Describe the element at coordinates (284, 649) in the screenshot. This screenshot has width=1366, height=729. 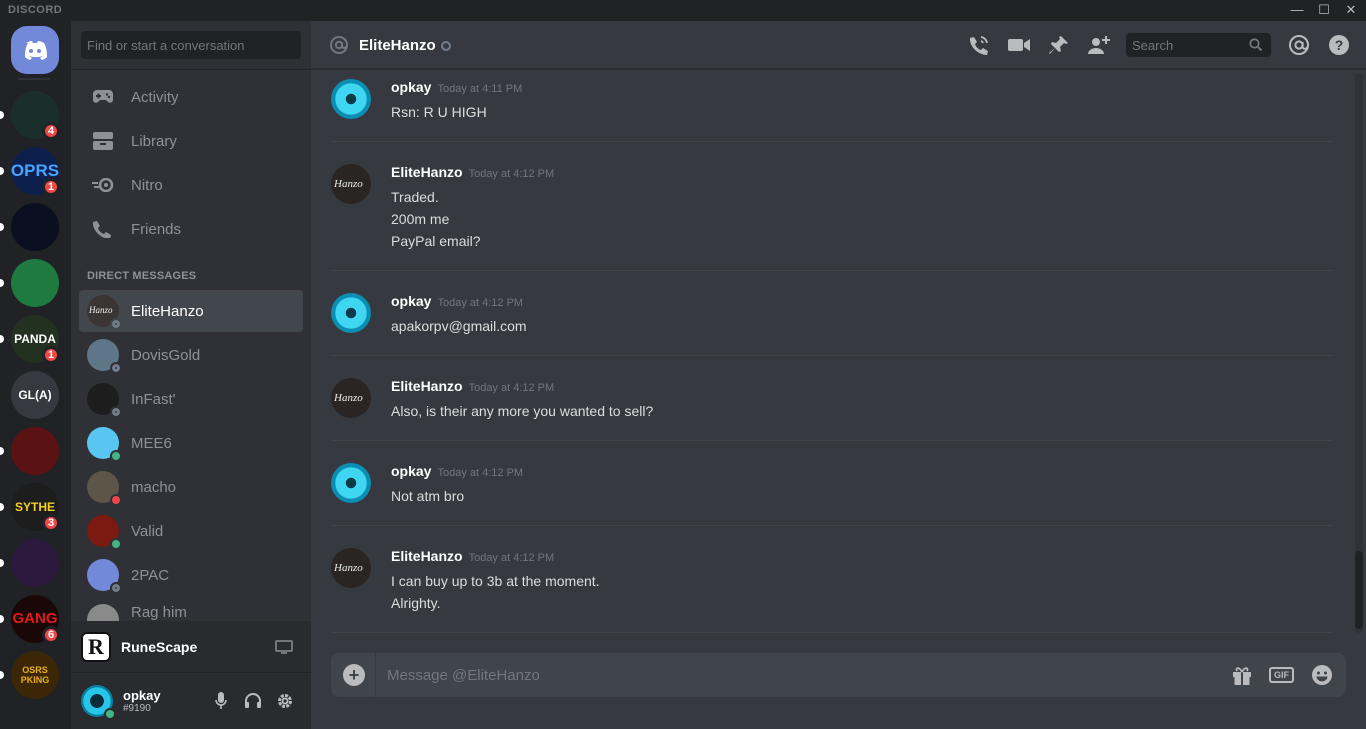
I see `screen-share-icon` at that location.